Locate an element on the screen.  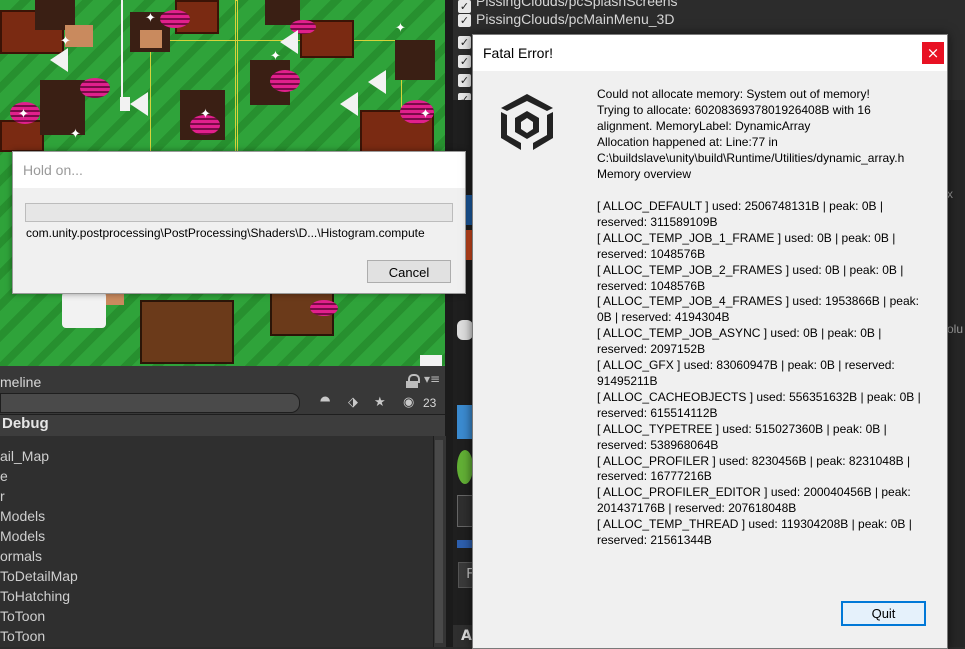
dialog-titlebar: Fatal Error! × is located at coordinates (710, 53).